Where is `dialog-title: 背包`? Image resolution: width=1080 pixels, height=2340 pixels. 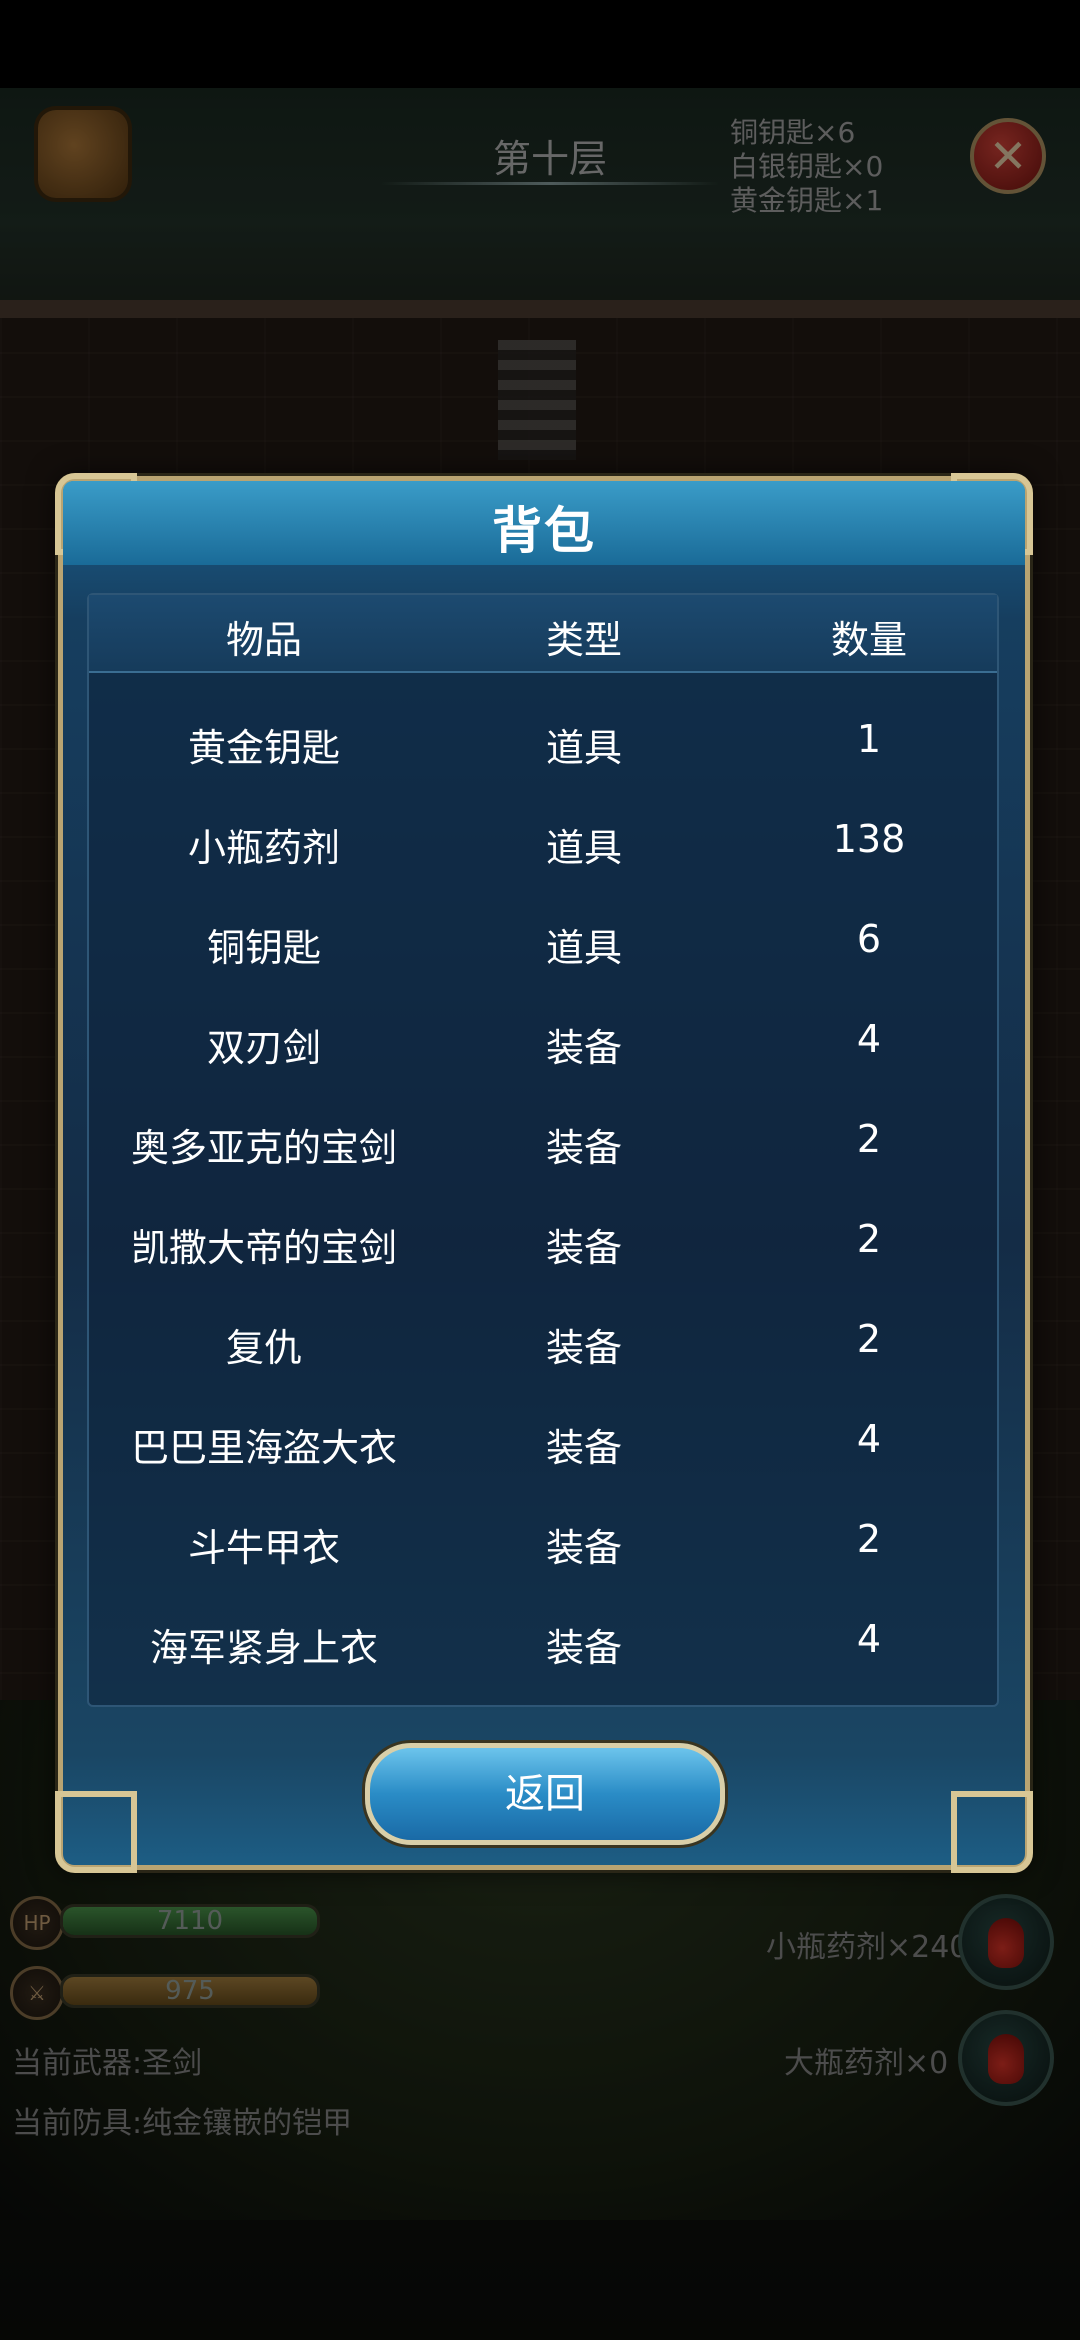 dialog-title: 背包 is located at coordinates (544, 531).